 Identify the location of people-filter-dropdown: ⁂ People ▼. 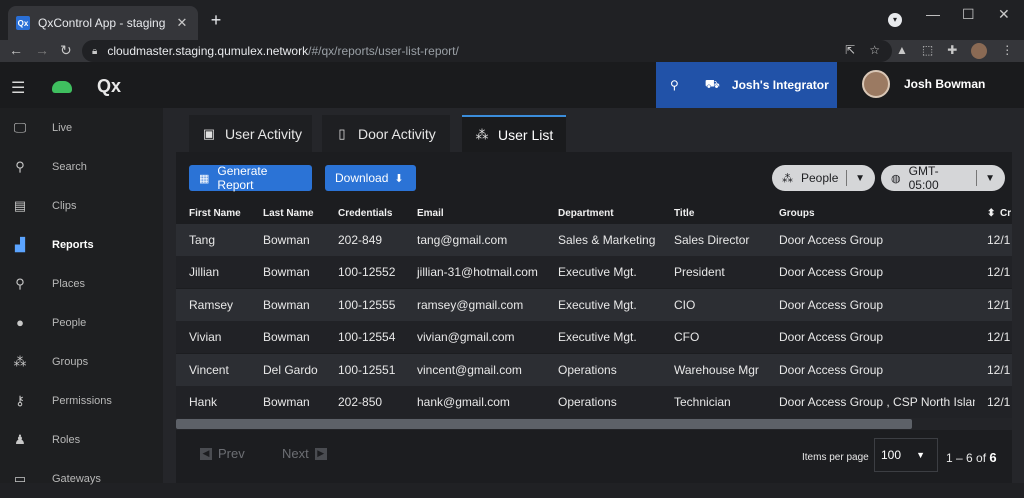
(823, 178).